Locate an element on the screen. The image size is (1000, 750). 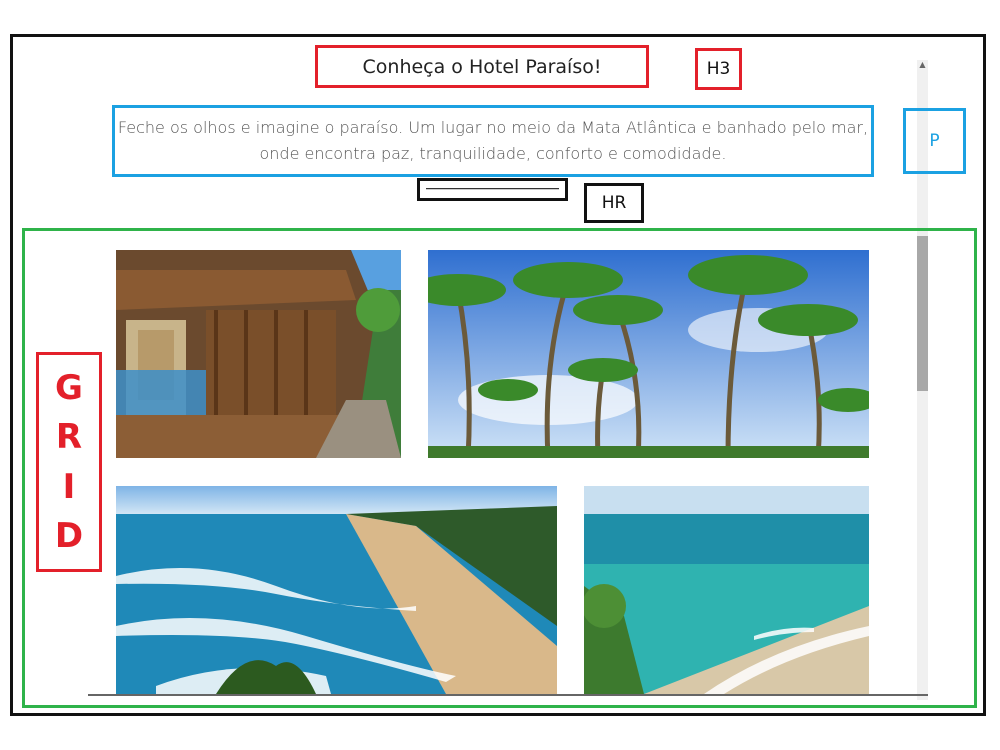
grid-letter: G is located at coordinates (69, 387).